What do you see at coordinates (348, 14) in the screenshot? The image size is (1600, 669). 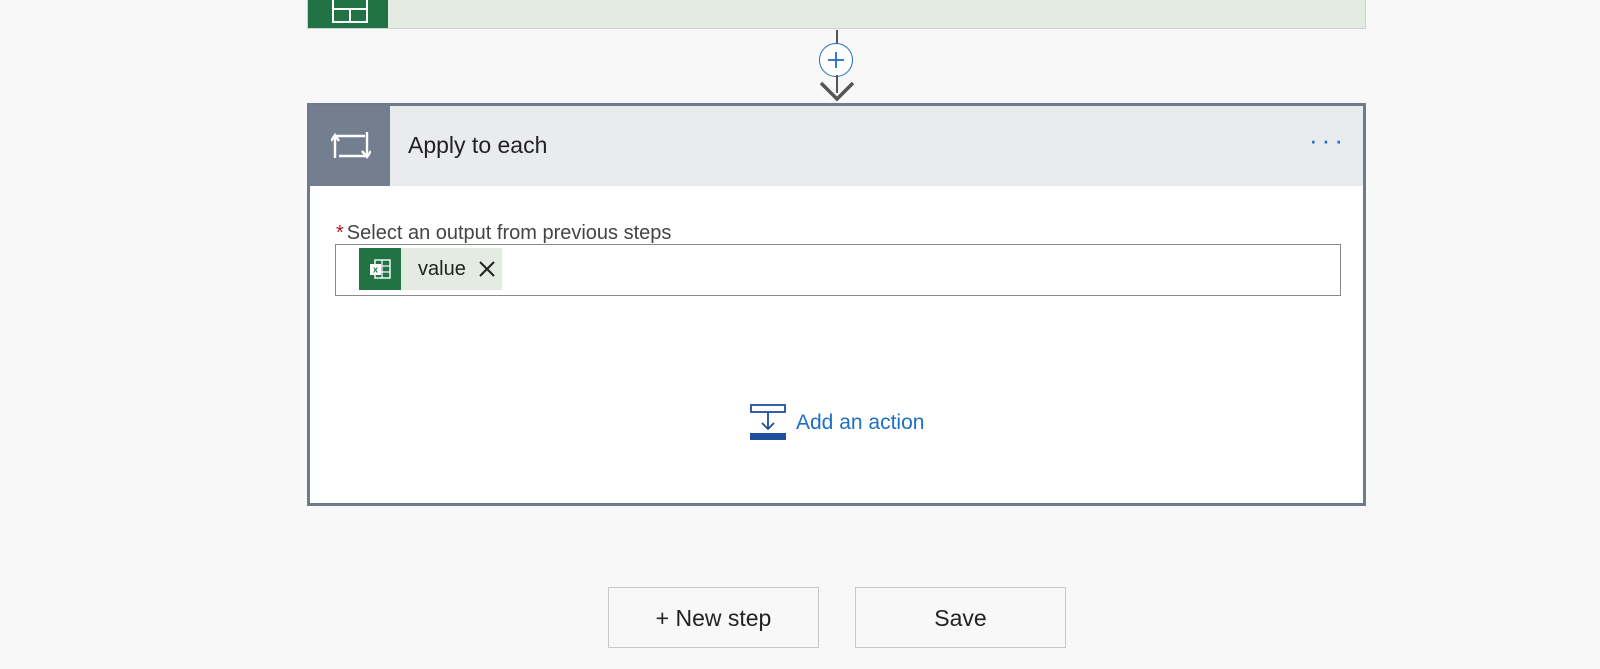 I see `excel-icon` at bounding box center [348, 14].